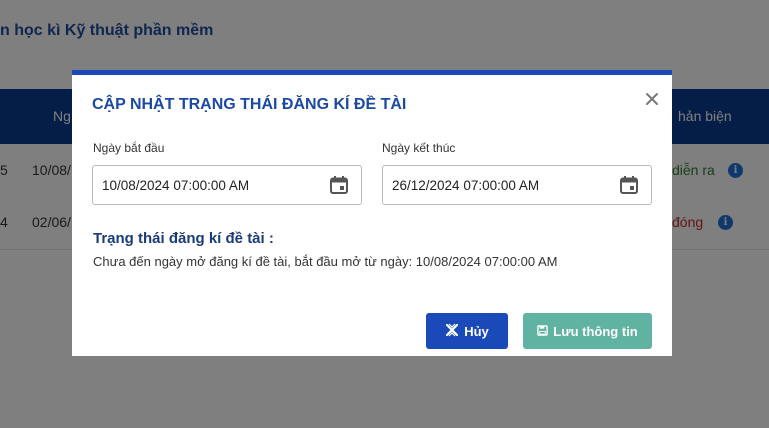  What do you see at coordinates (466, 185) in the screenshot?
I see `end-date-value: 26/12/2024 07:00:00 AM` at bounding box center [466, 185].